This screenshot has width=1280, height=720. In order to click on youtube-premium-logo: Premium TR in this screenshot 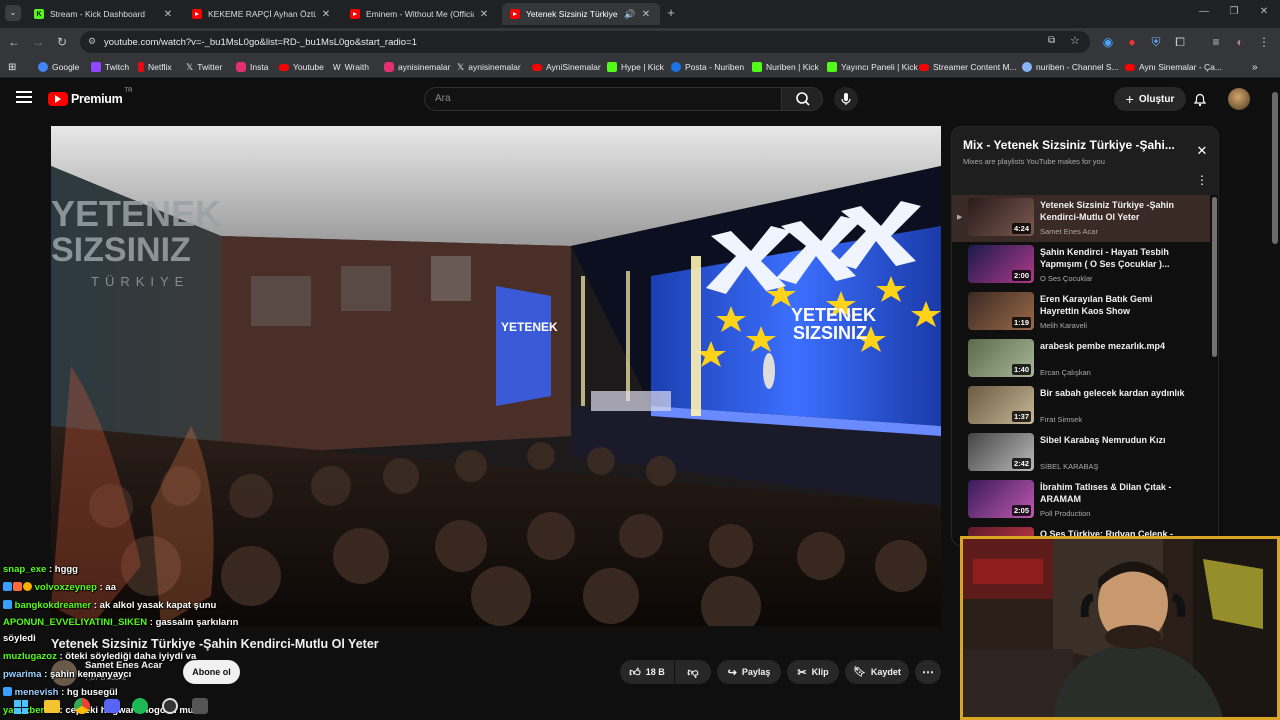, I will do `click(90, 97)`.